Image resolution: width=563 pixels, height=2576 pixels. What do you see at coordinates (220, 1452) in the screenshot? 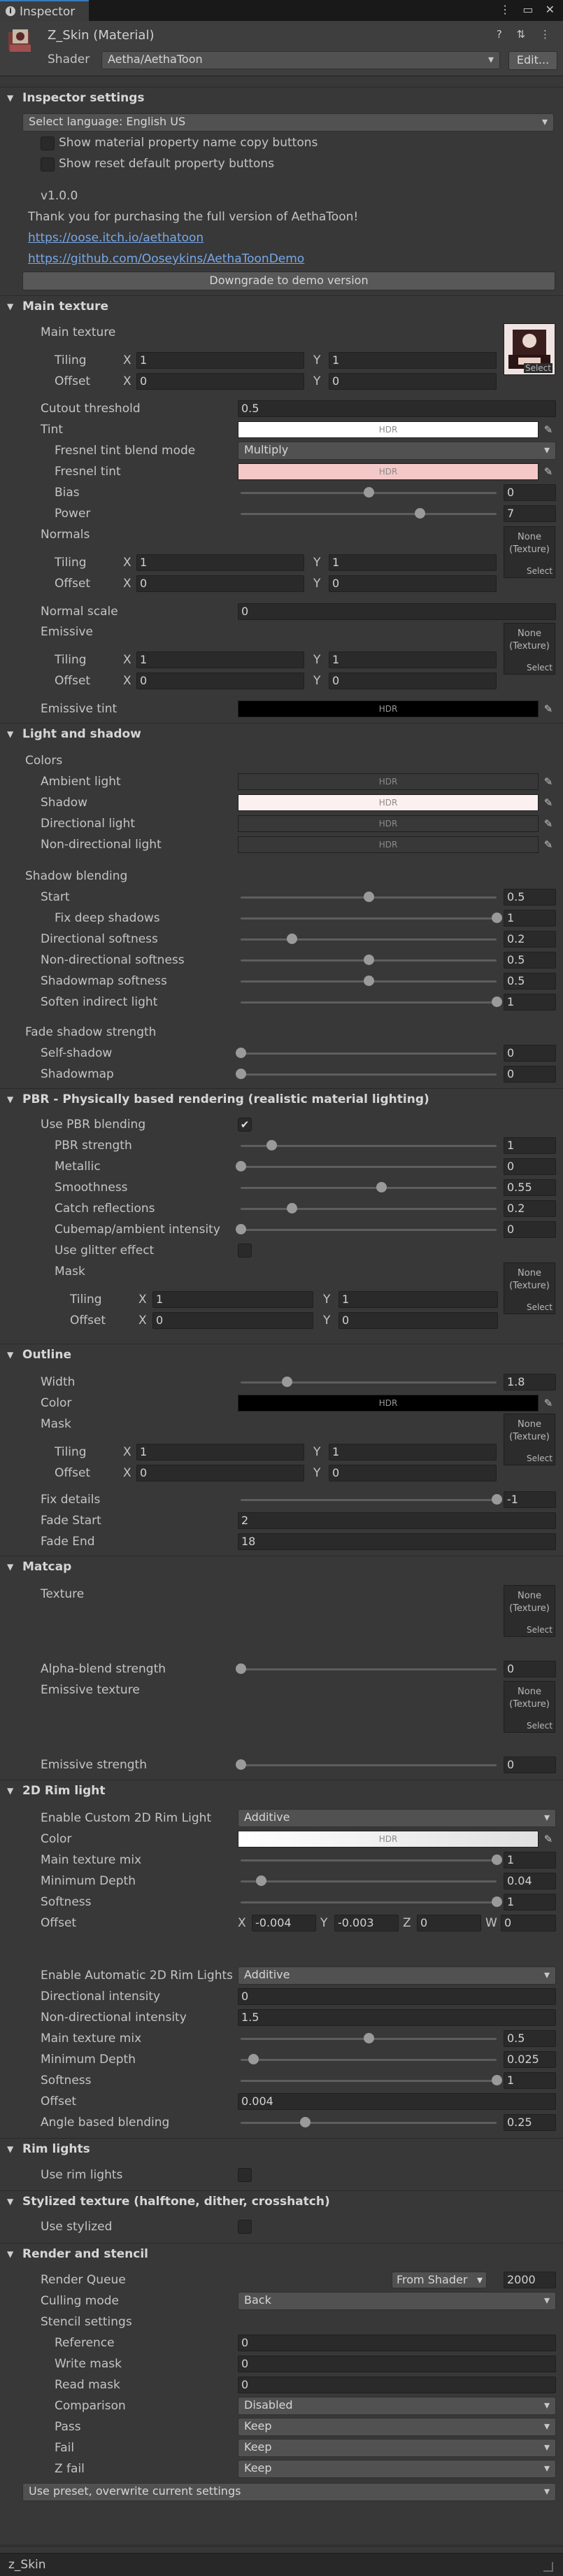
I see `outline-tiling-x-field: 1` at bounding box center [220, 1452].